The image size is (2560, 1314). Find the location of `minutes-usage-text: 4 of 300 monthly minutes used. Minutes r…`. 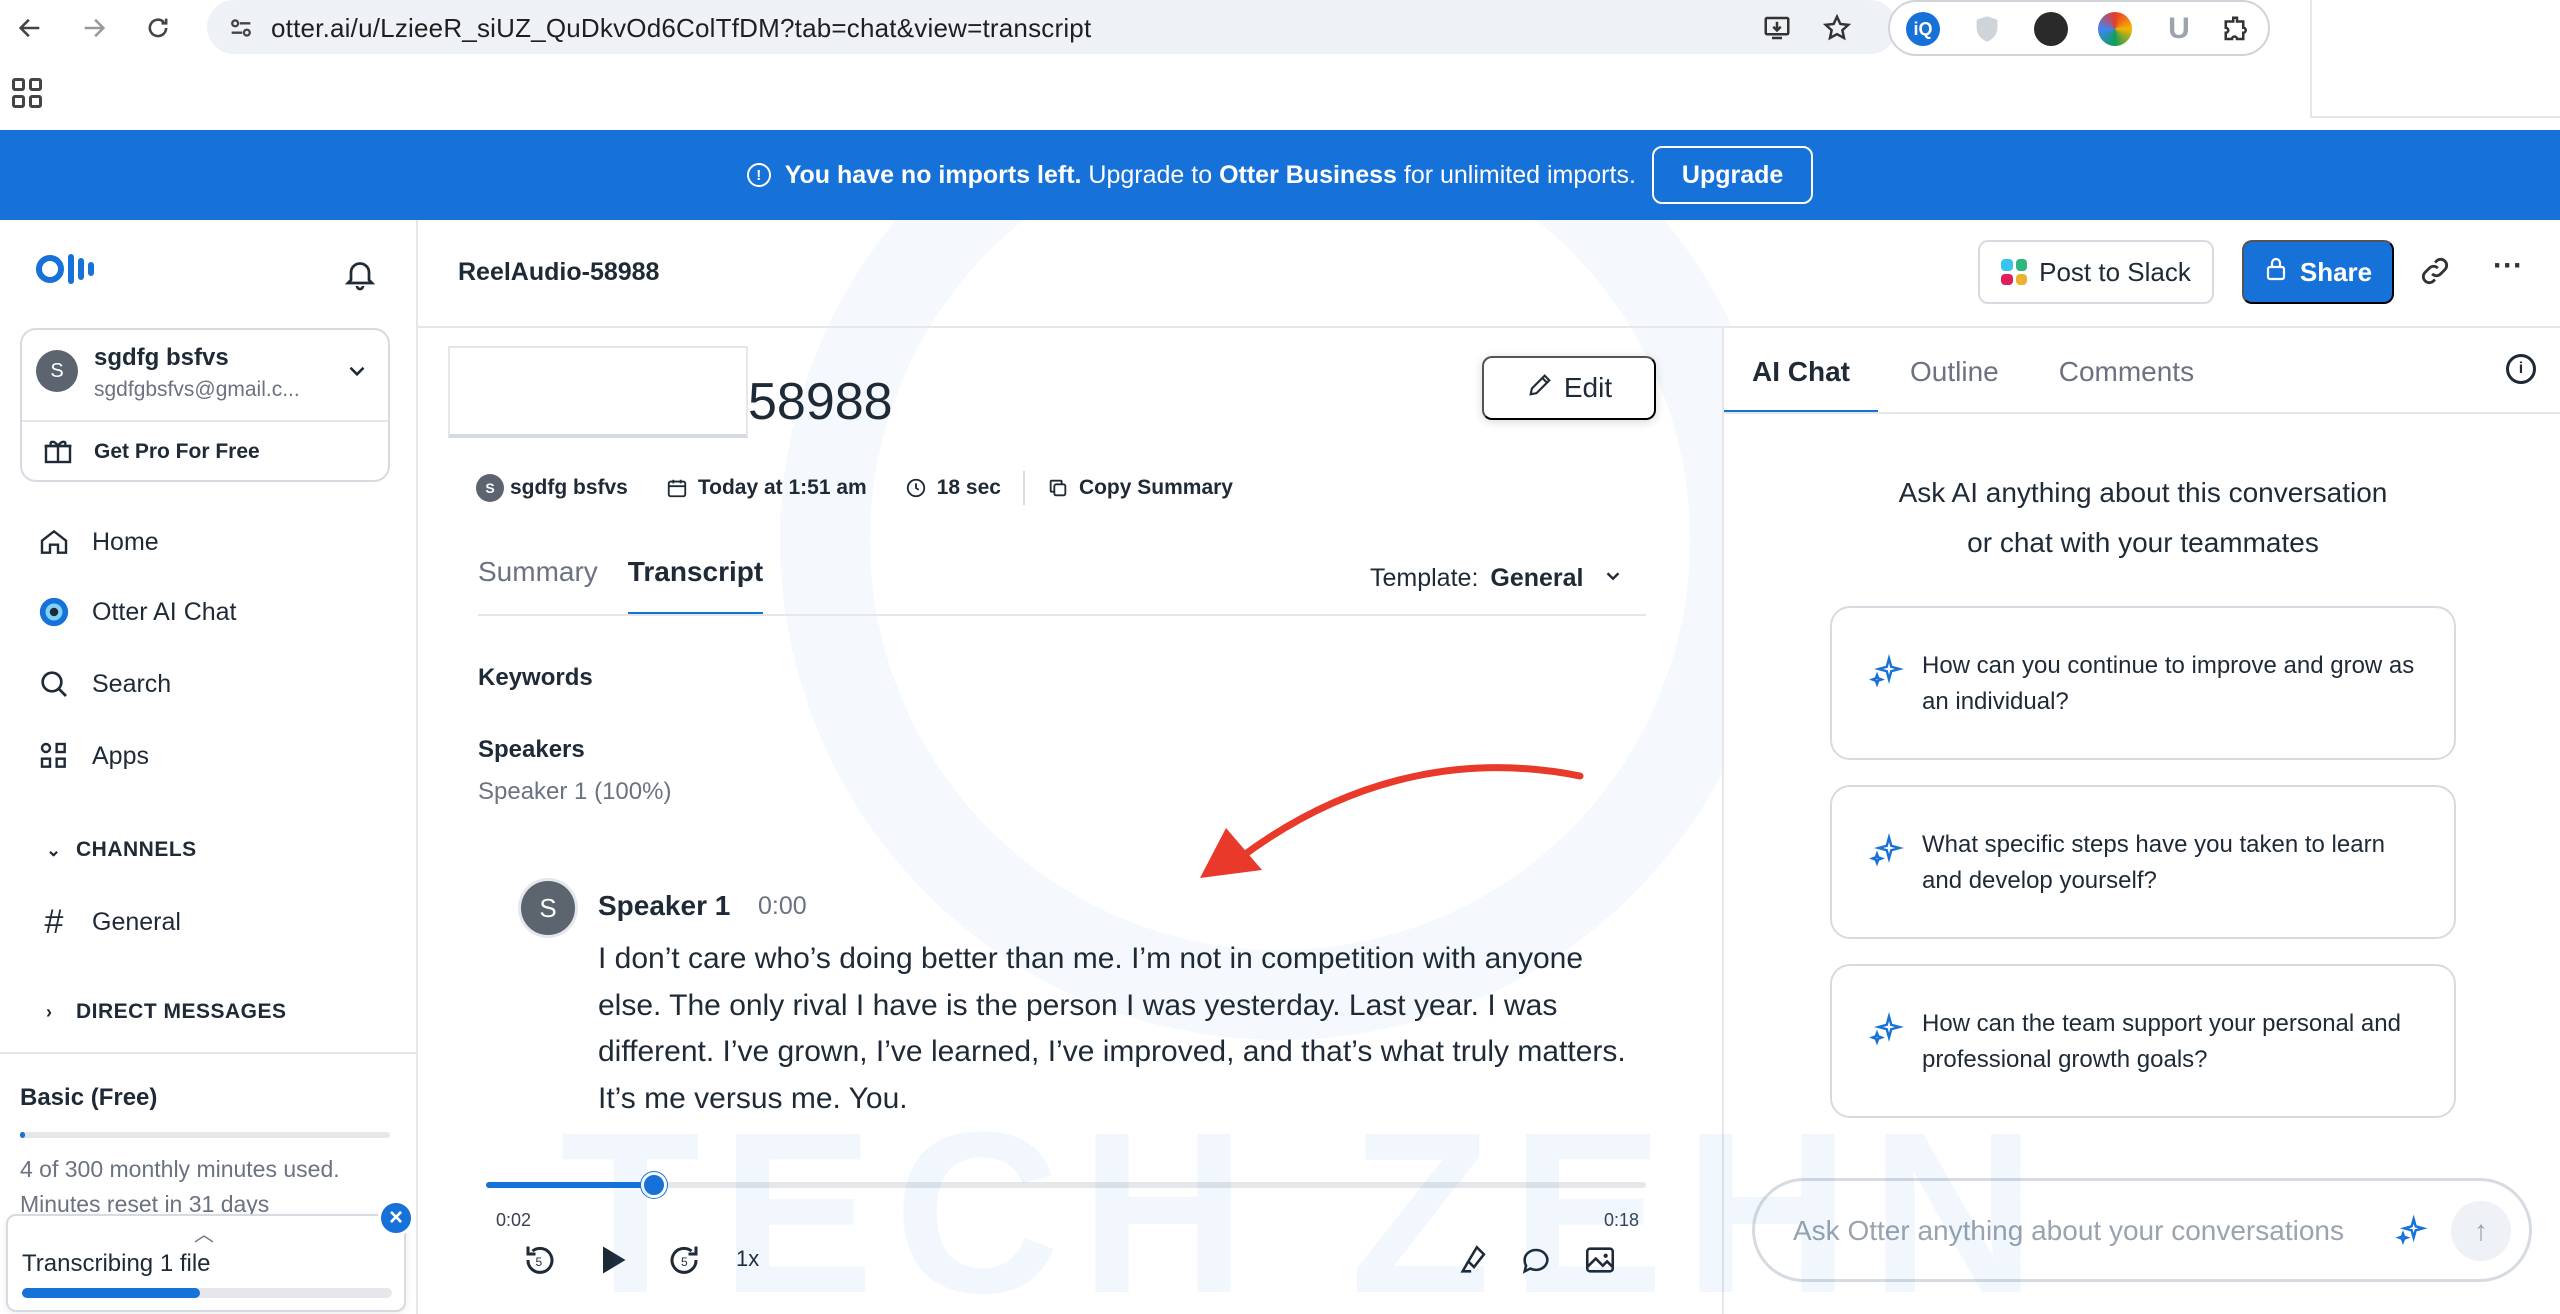

minutes-usage-text: 4 of 300 monthly minutes used. Minutes r… is located at coordinates (180, 1186).